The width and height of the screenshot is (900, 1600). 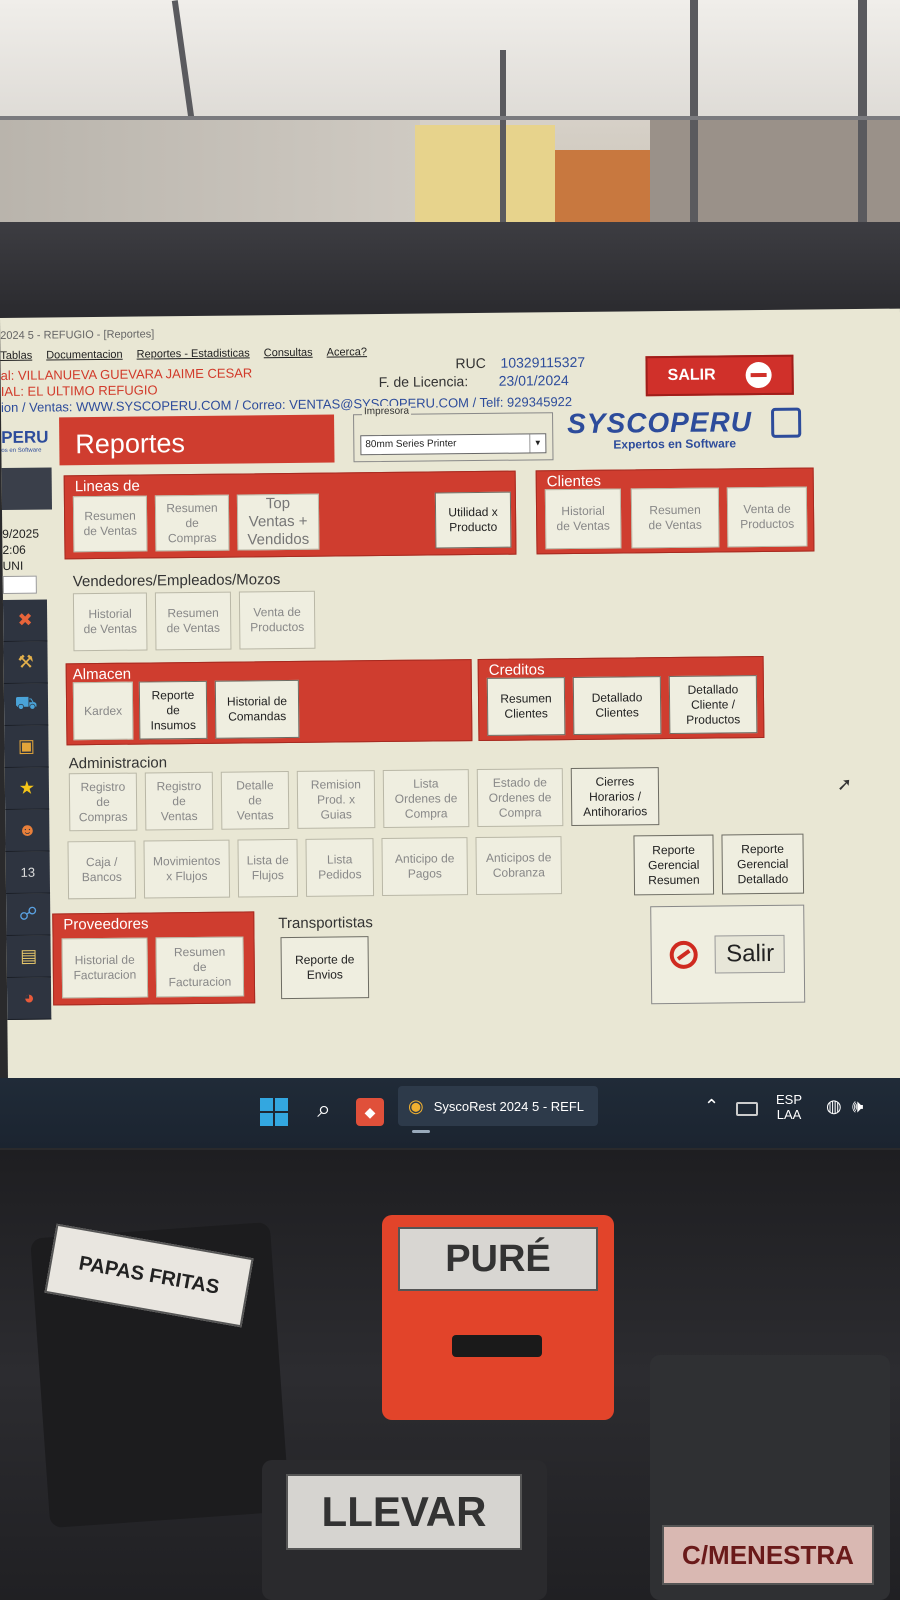 What do you see at coordinates (713, 705) in the screenshot?
I see `creditos-detallado-cliente-productos-button: Detallado Cliente / Productos` at bounding box center [713, 705].